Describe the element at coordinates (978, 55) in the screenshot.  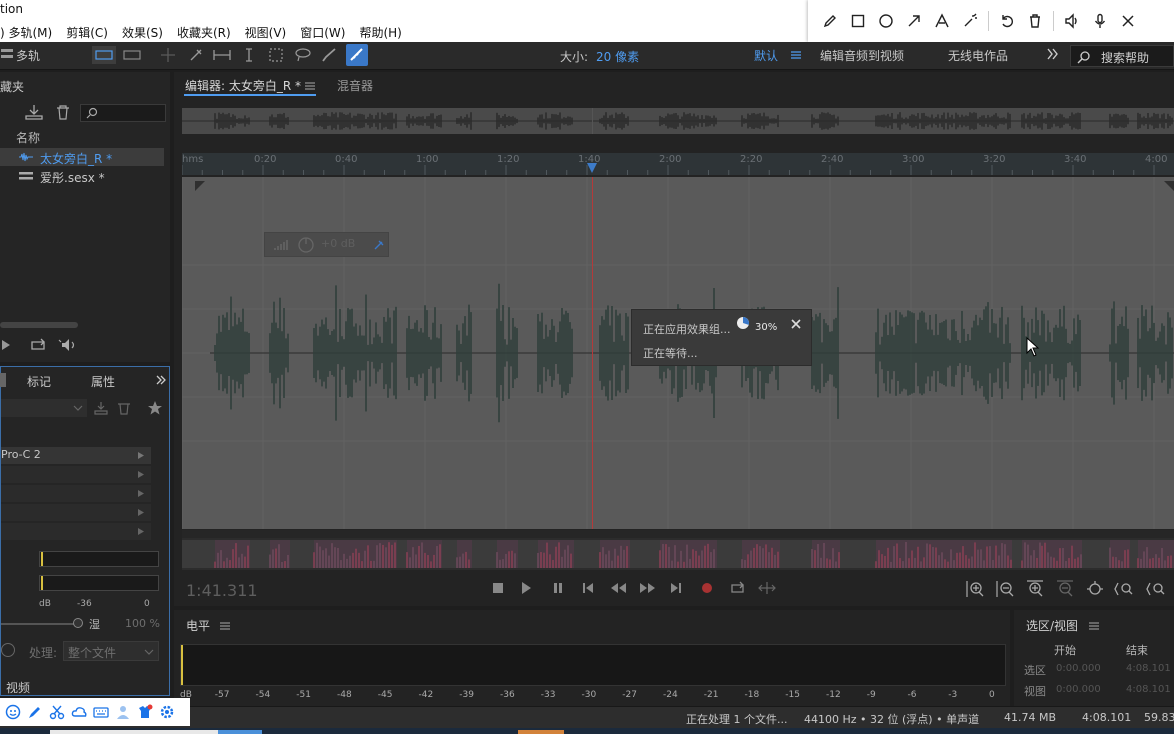
I see `workspace-radio: 无线电作品` at that location.